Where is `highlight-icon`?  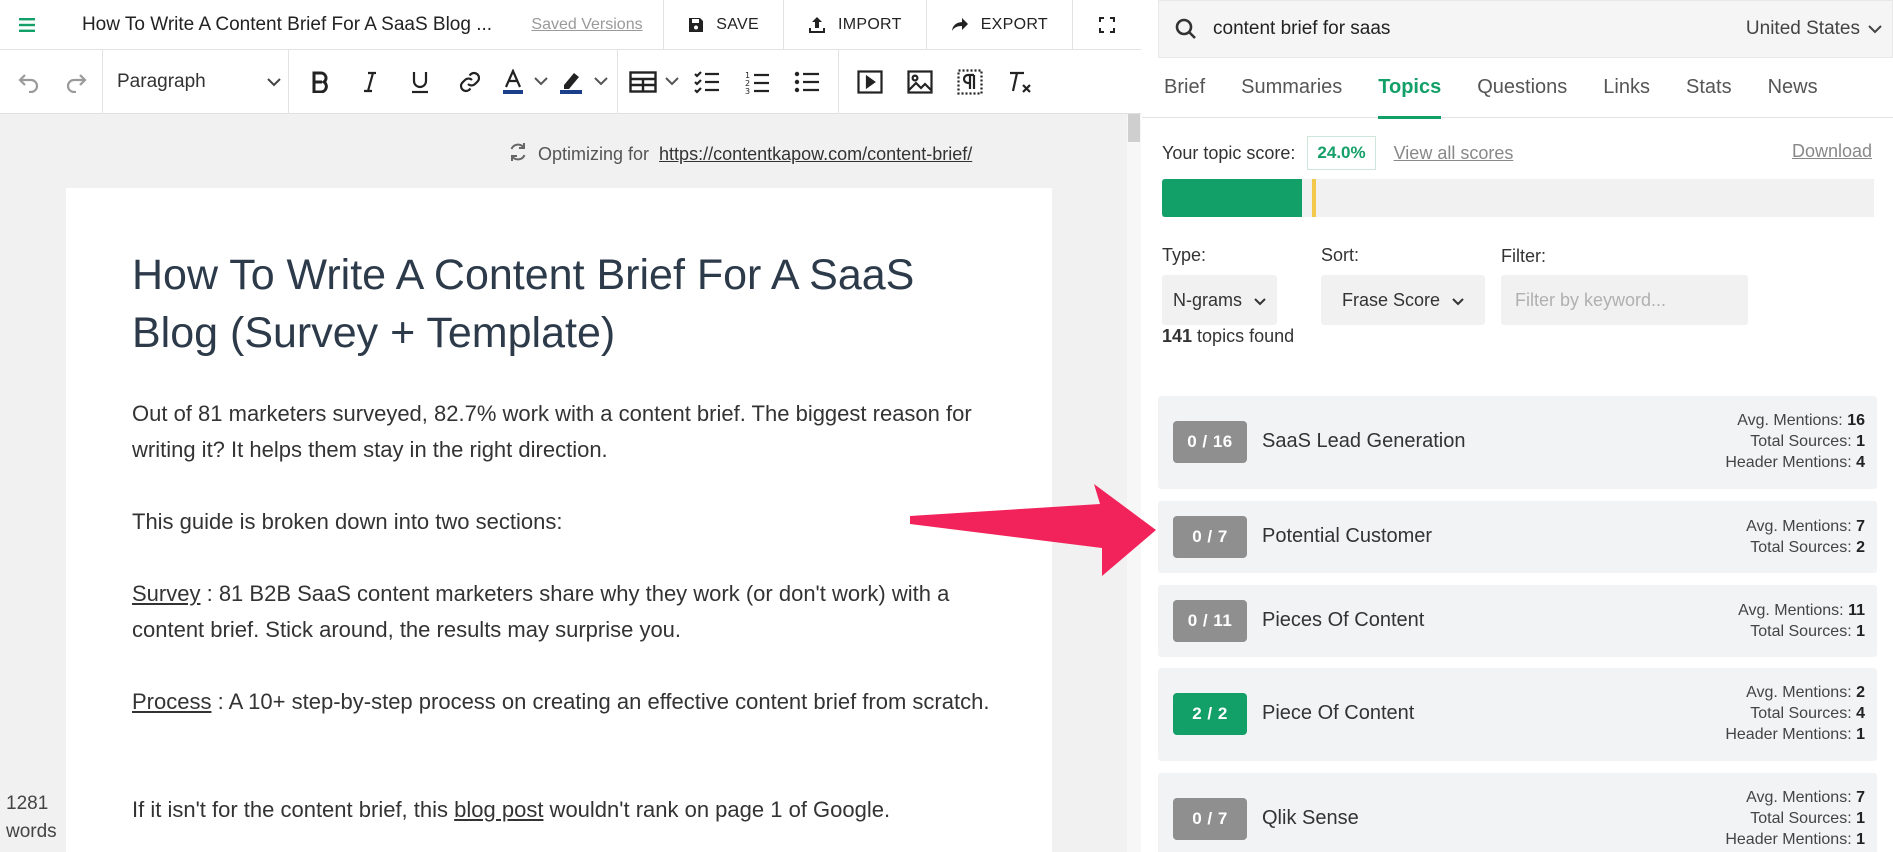 highlight-icon is located at coordinates (571, 82).